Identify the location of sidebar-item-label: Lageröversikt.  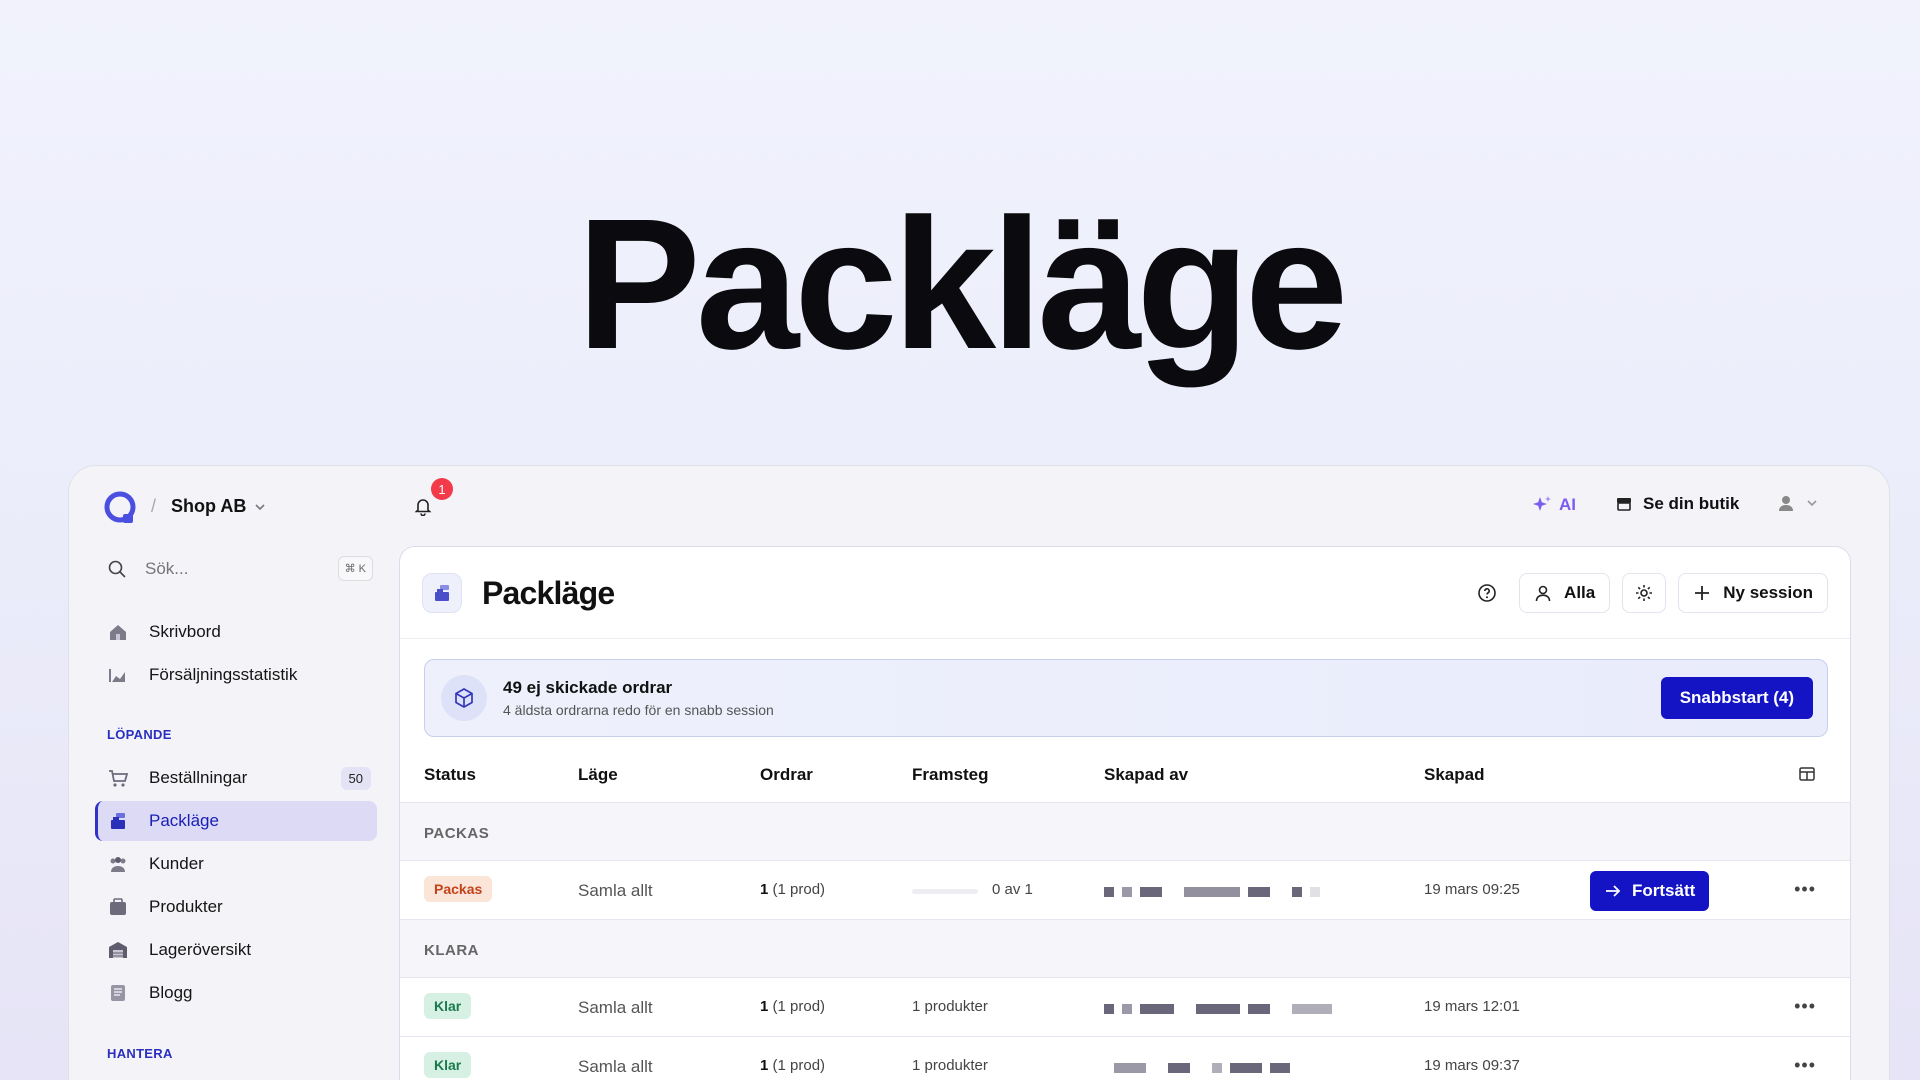
(200, 949).